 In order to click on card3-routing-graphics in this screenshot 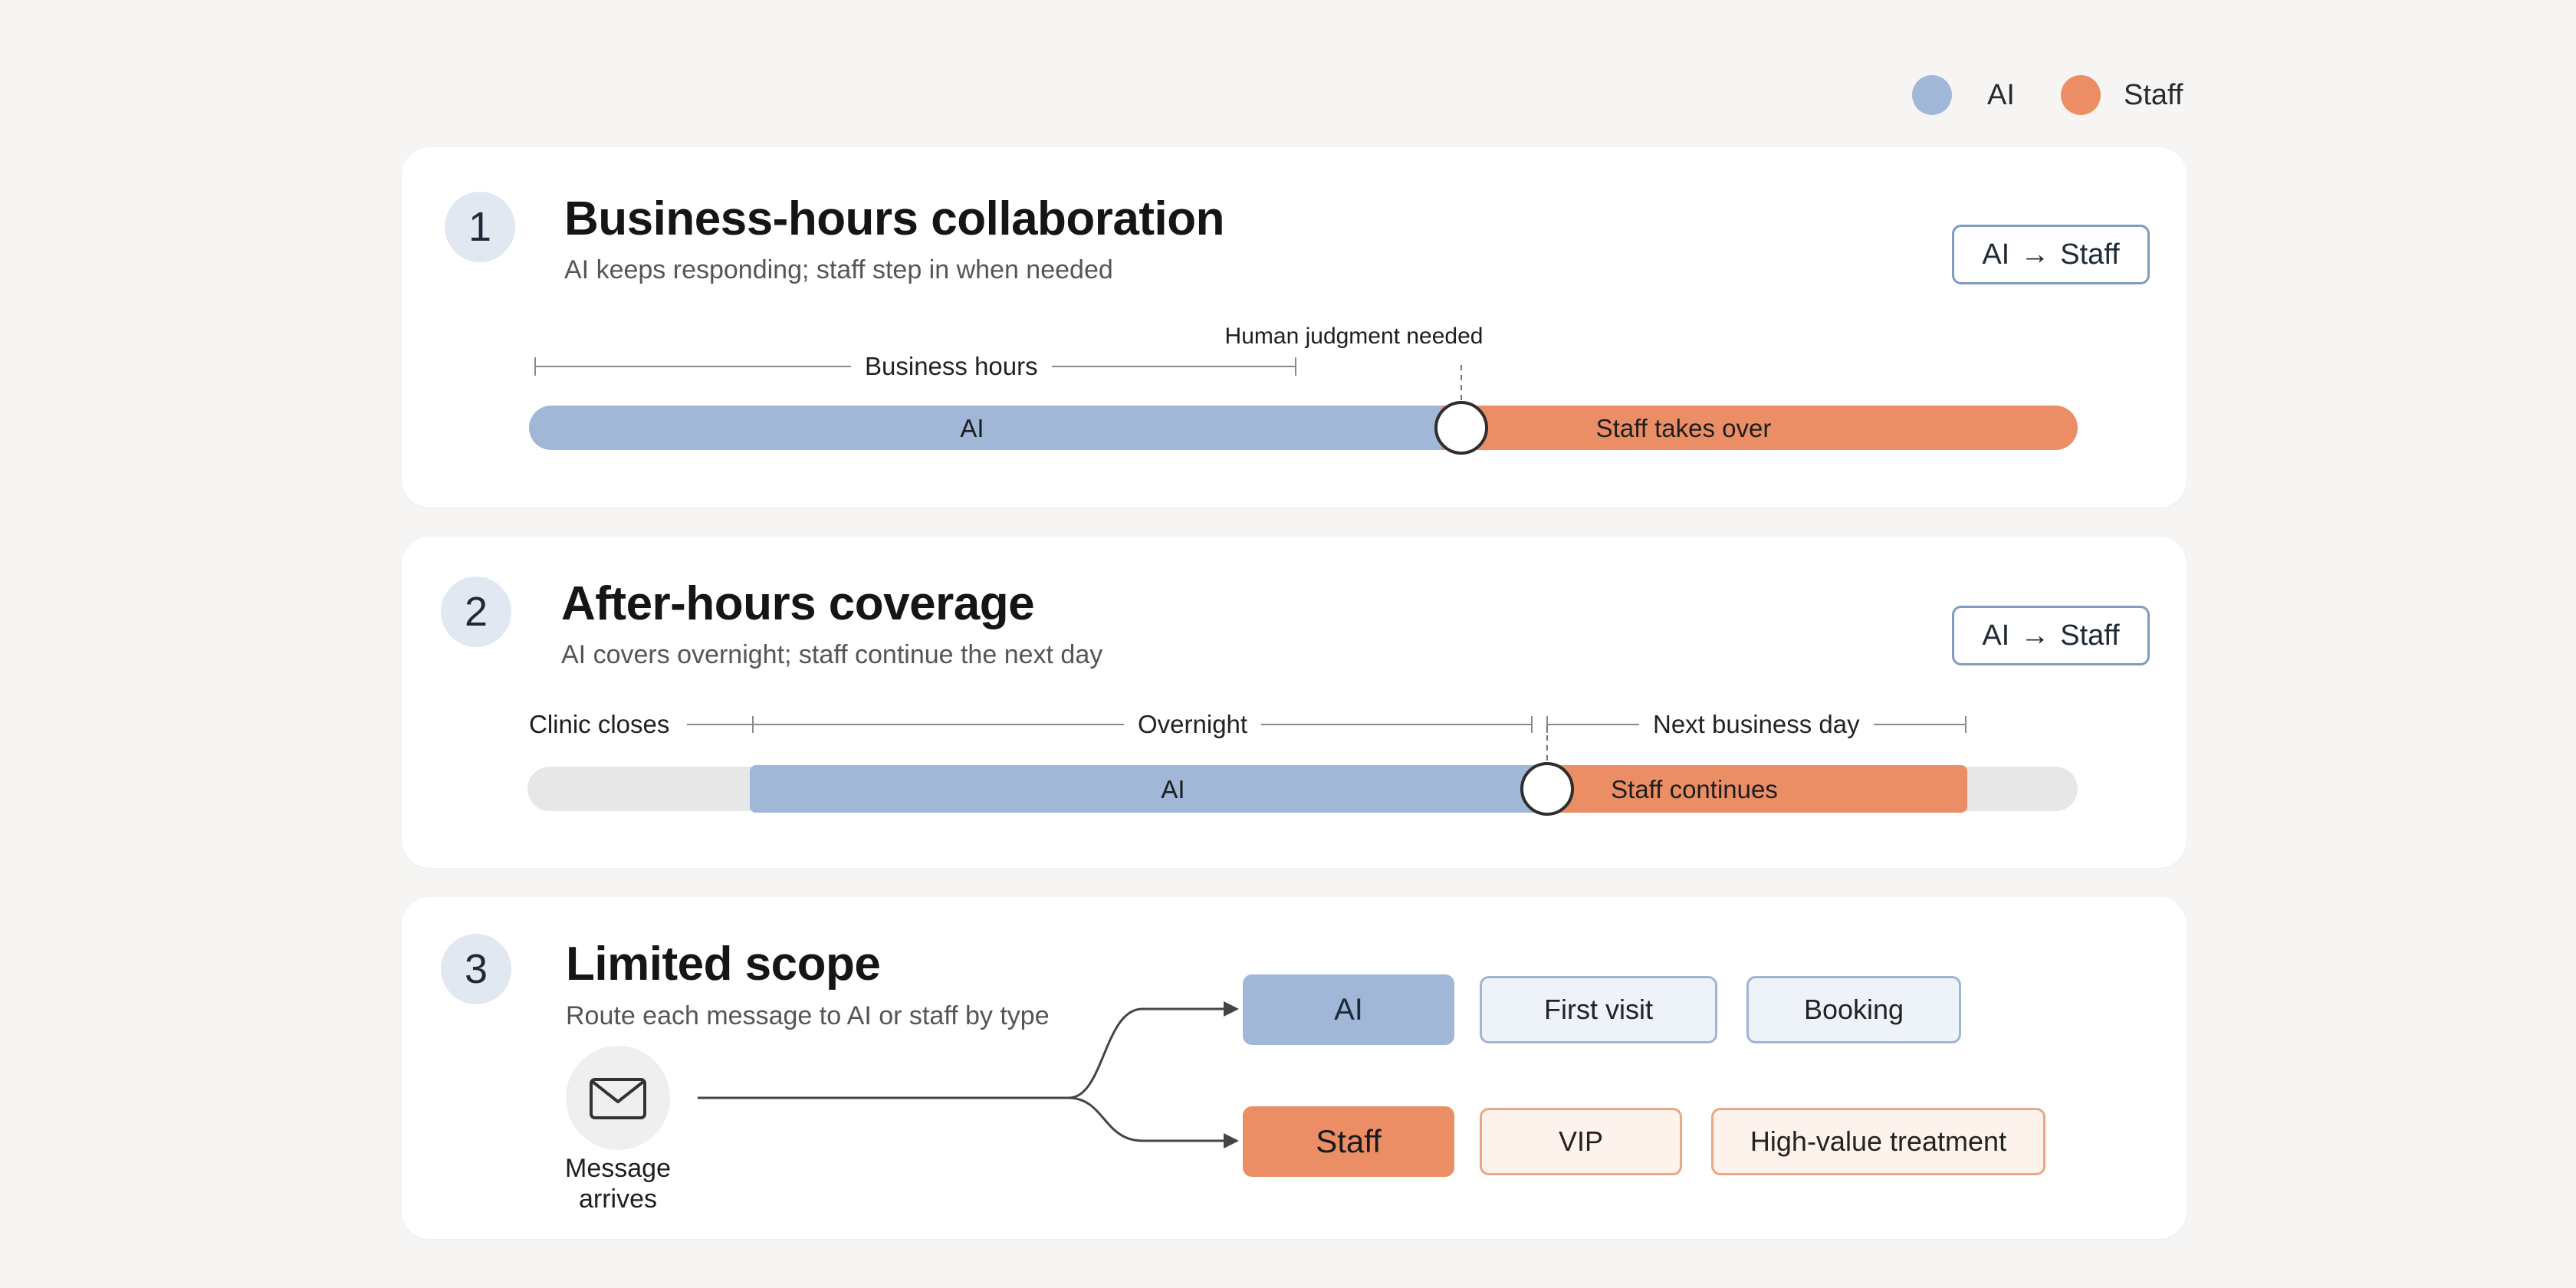, I will do `click(902, 1075)`.